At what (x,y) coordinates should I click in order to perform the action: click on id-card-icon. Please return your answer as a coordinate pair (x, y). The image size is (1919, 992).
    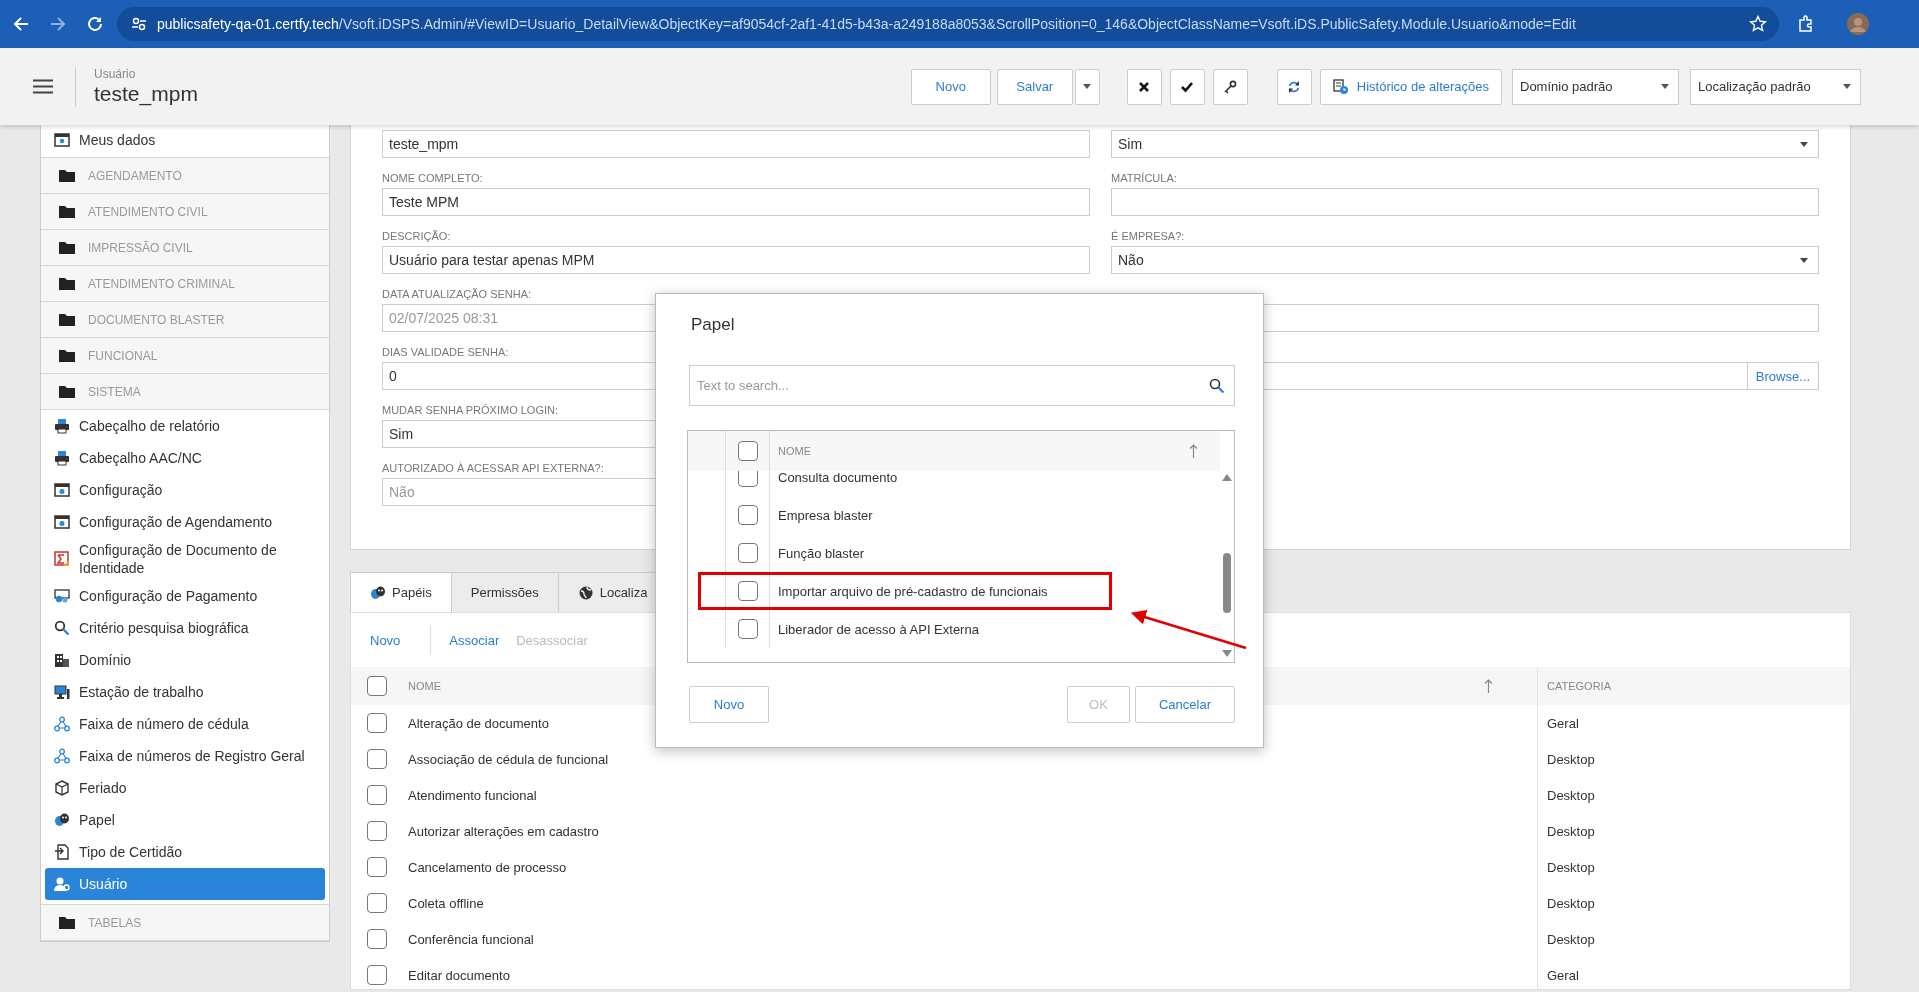
    Looking at the image, I should click on (62, 140).